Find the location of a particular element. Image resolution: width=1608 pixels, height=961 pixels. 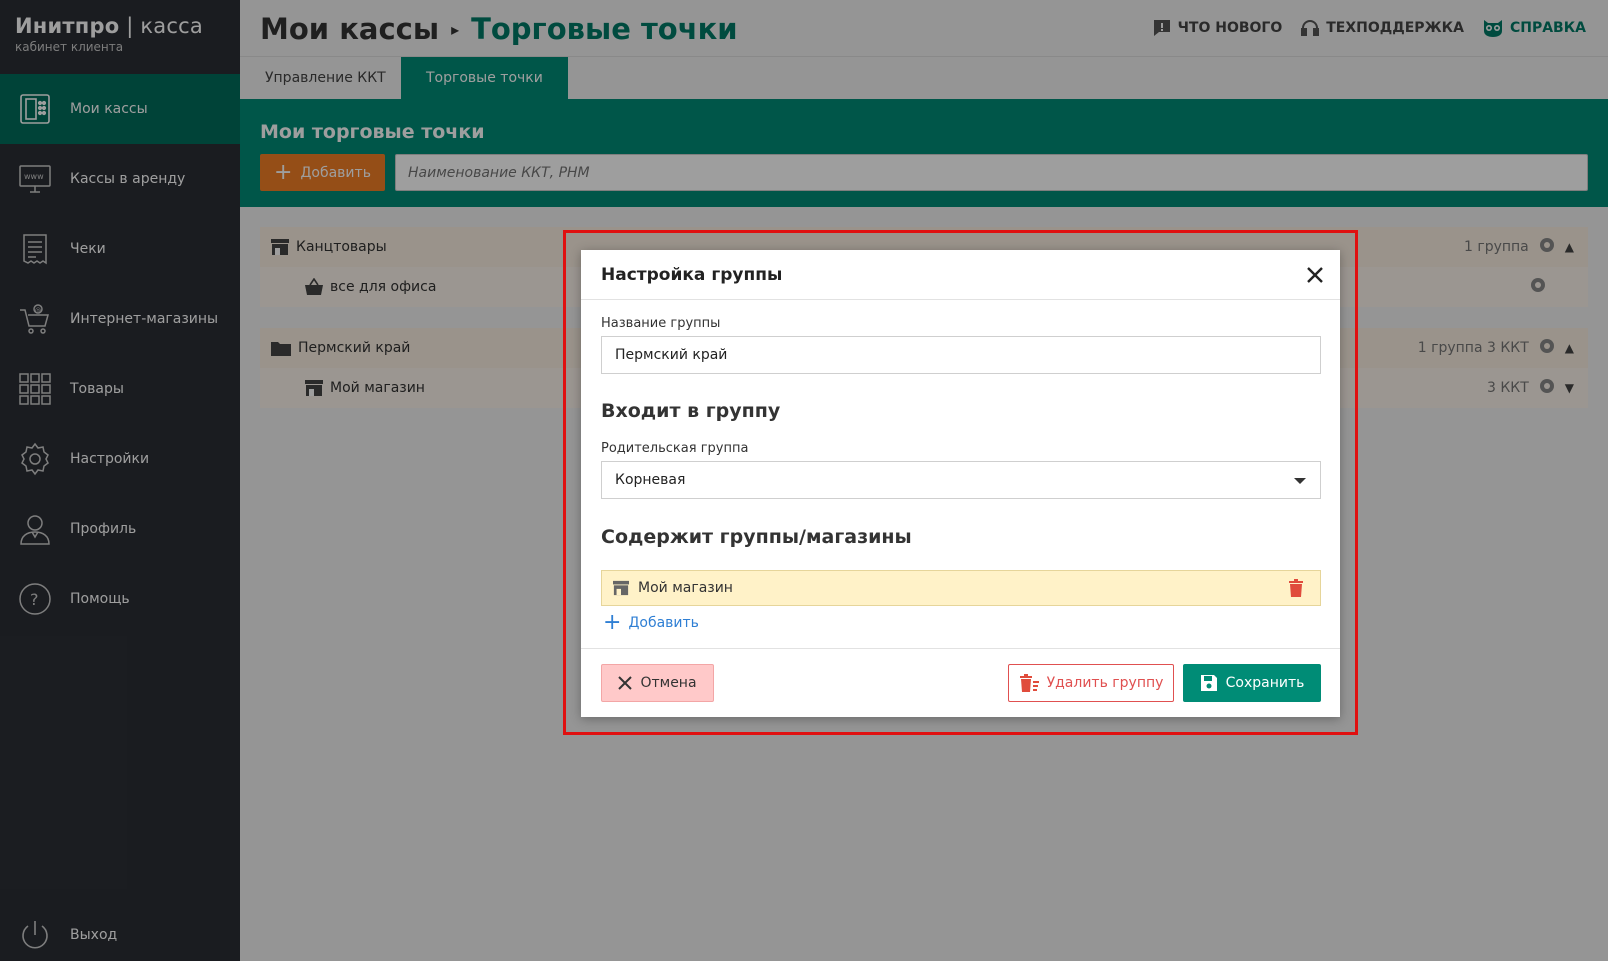

contained-item-name: Мой магазин is located at coordinates (685, 588).